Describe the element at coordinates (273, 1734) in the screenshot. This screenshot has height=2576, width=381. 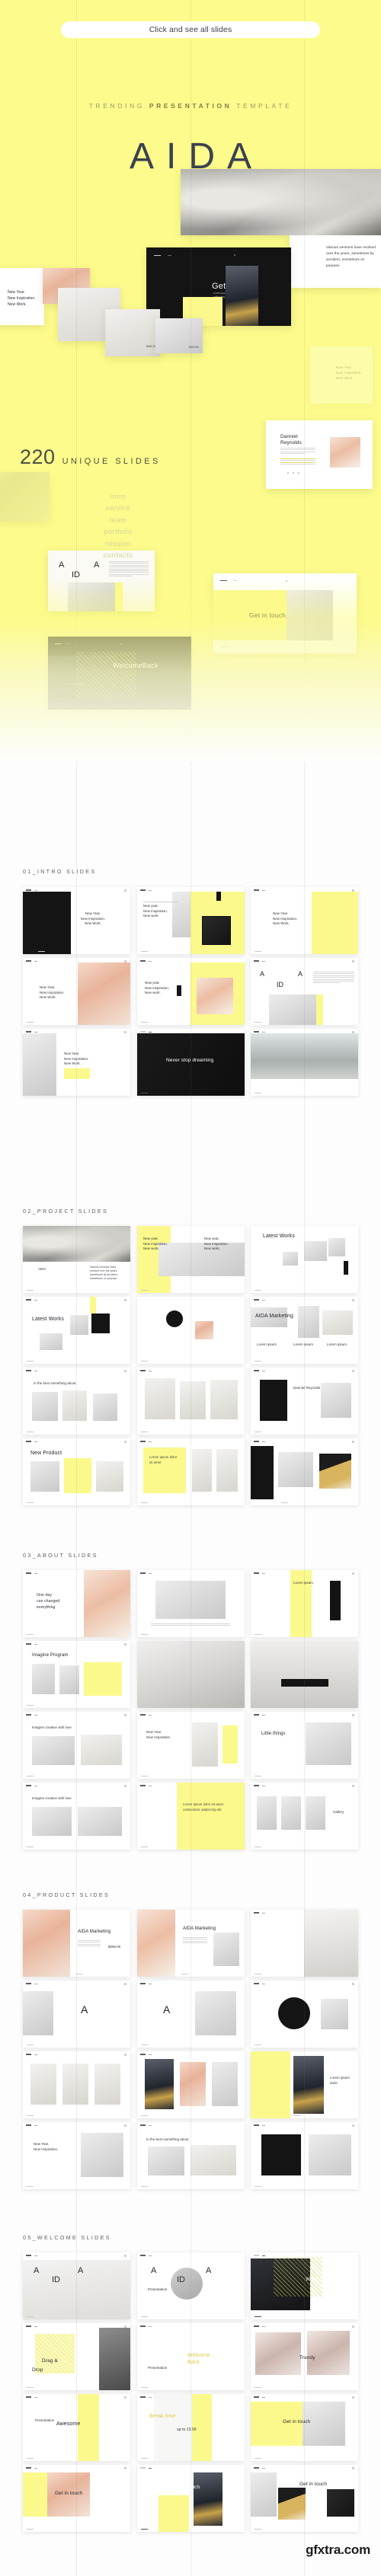
I see `slide-text: Little things` at that location.